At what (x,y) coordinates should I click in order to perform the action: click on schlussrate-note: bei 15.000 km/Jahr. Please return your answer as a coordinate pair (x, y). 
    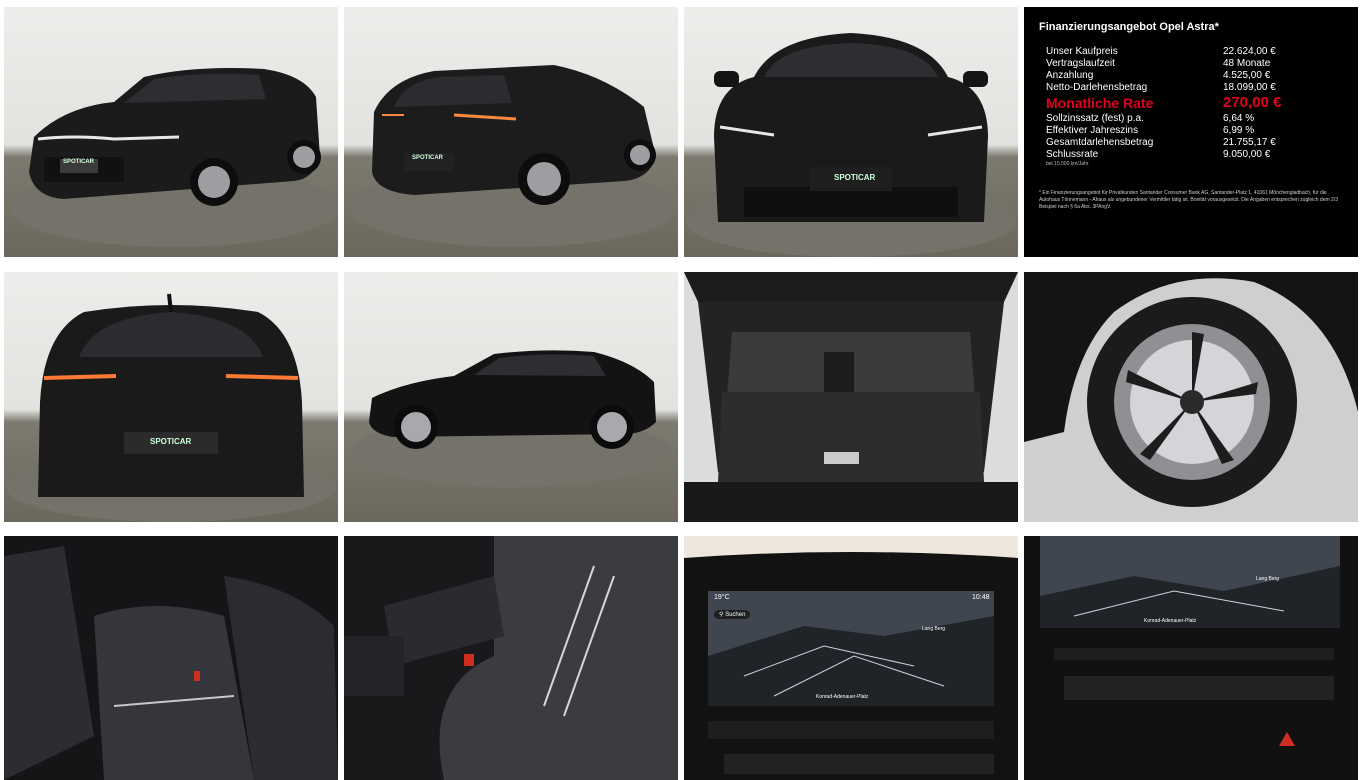
    Looking at the image, I should click on (1067, 164).